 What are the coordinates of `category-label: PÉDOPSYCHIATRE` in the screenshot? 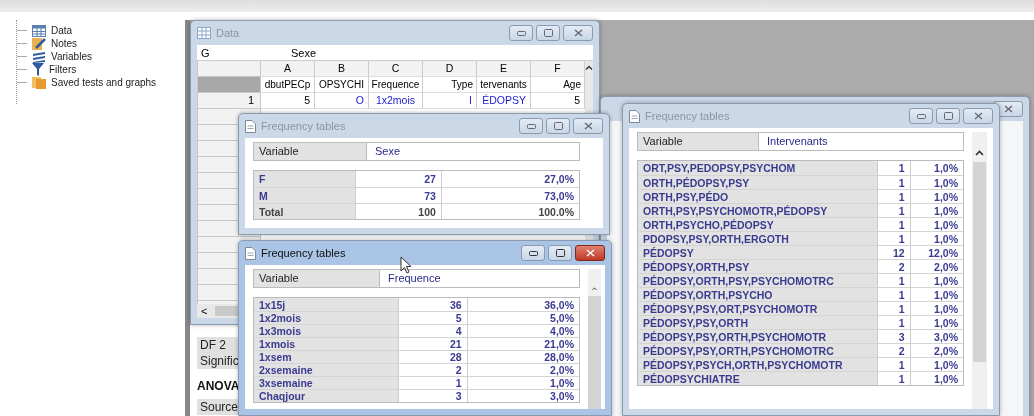 It's located at (757, 378).